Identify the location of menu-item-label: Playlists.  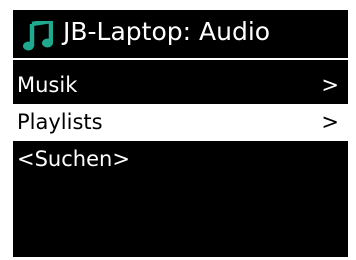
(60, 122).